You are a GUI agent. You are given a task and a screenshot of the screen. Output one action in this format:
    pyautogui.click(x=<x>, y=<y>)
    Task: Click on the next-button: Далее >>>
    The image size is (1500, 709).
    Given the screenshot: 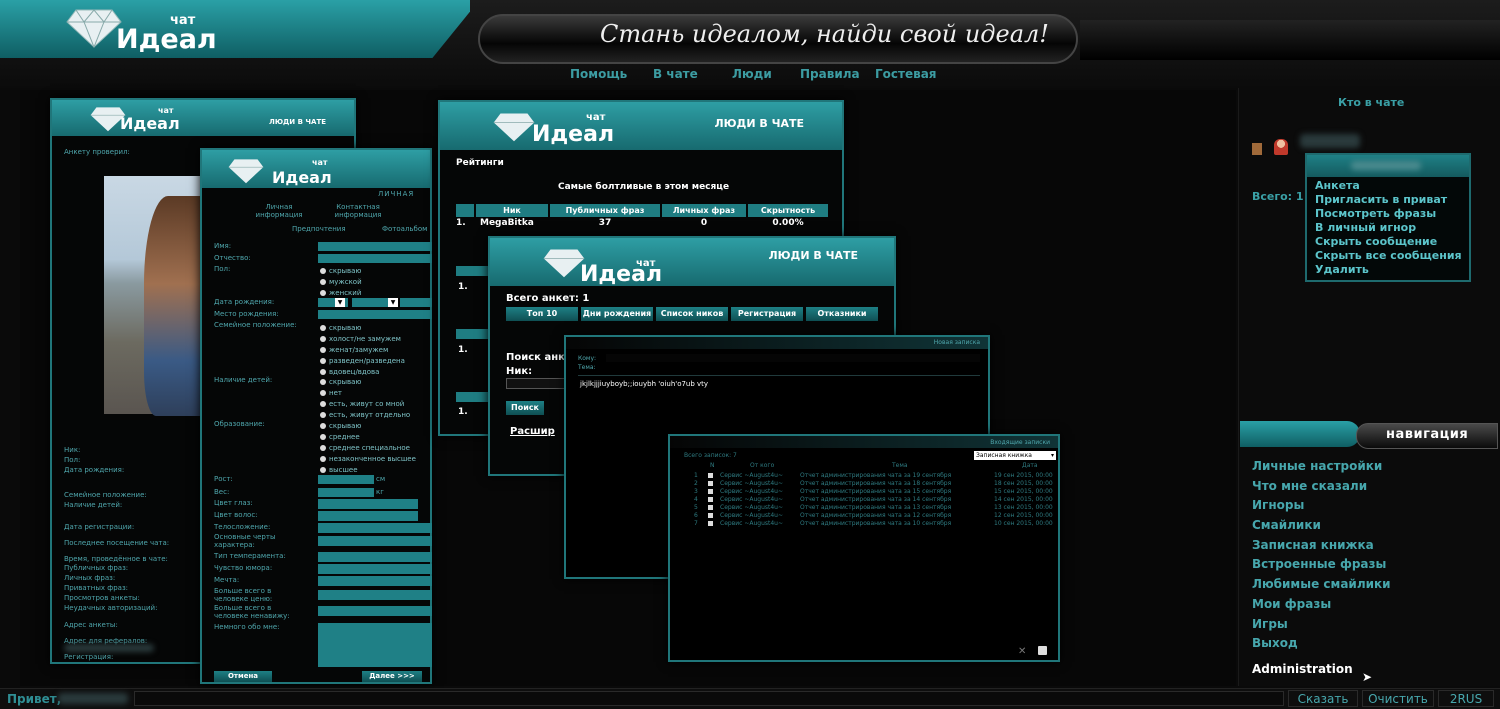 What is the action you would take?
    pyautogui.click(x=392, y=676)
    